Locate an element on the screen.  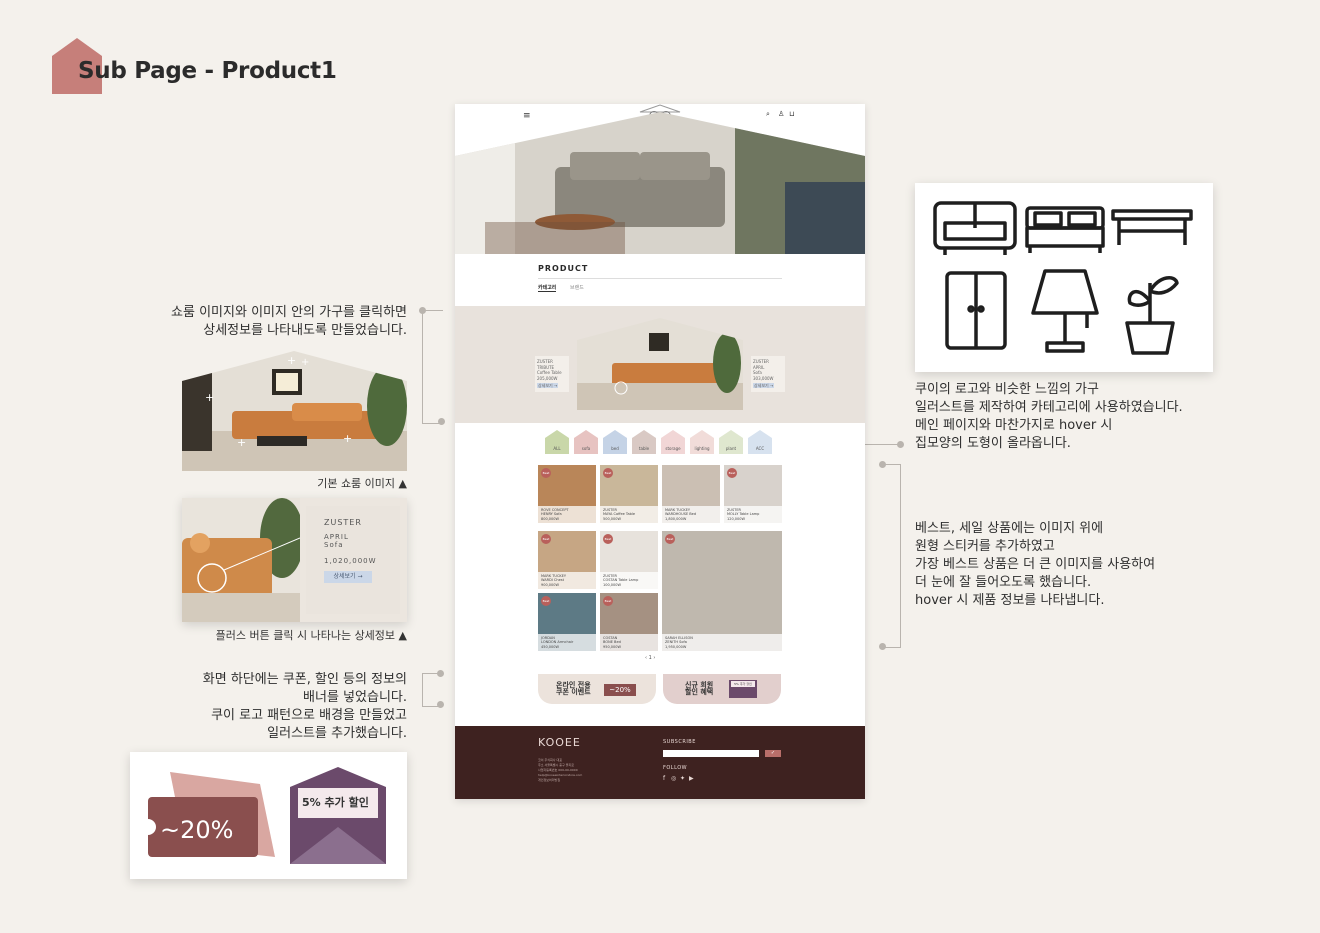
product-info: MARK TUCKEY WARDHOUSE Bed 1,800,000W is located at coordinates (691, 514).